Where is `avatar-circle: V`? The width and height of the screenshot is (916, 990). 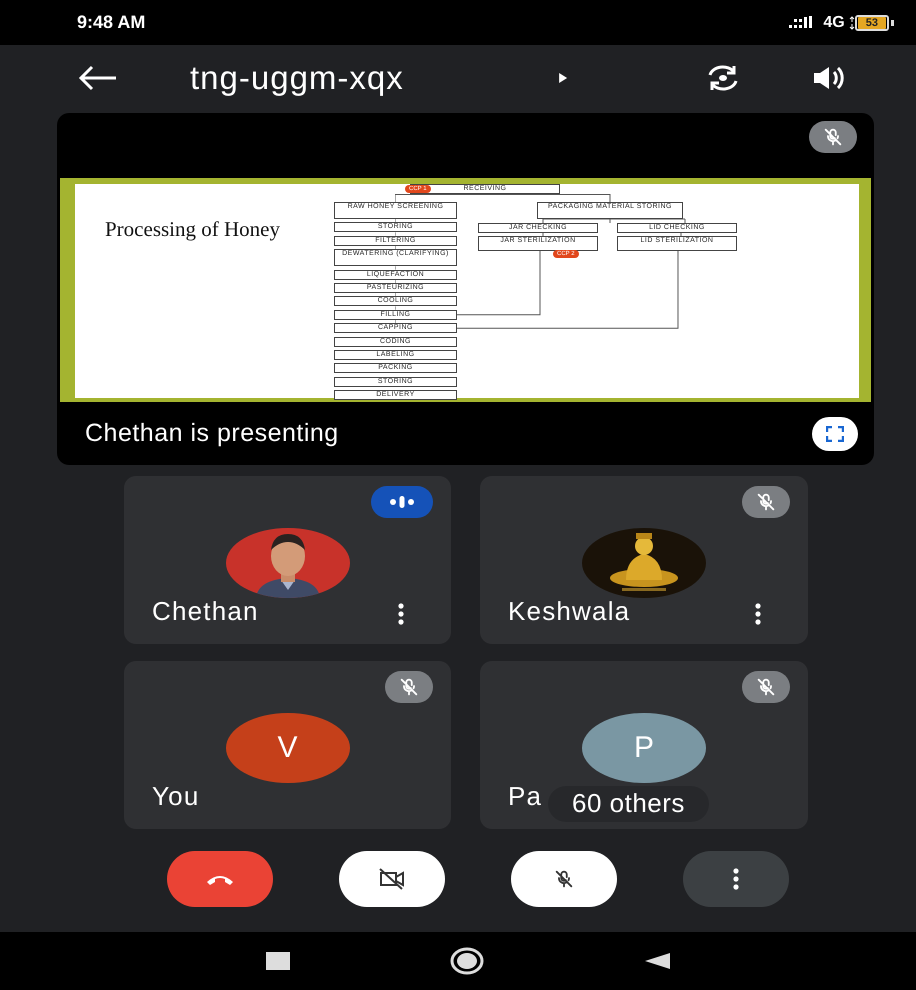 avatar-circle: V is located at coordinates (288, 748).